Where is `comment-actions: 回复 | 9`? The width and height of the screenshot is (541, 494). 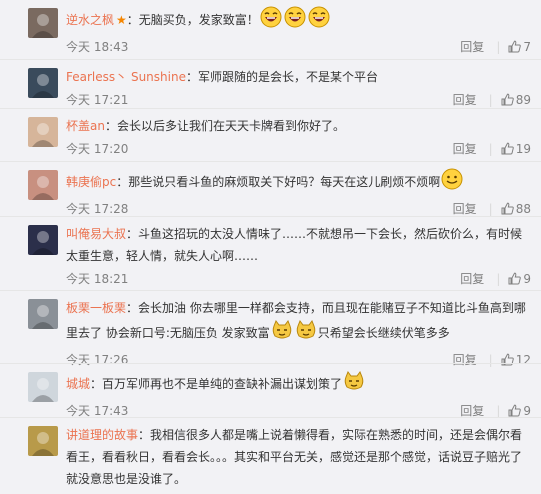 comment-actions: 回复 | 9 is located at coordinates (495, 280).